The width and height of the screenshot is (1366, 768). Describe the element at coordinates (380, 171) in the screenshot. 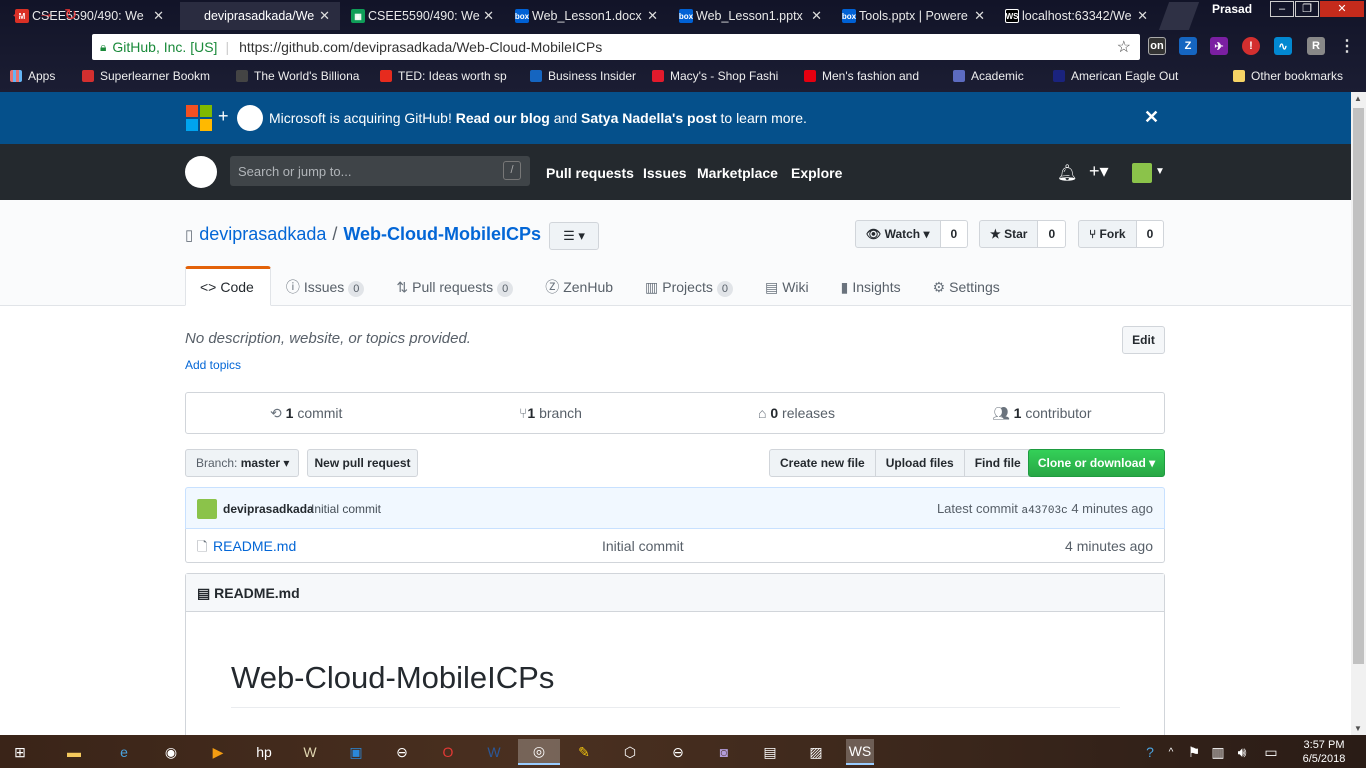

I see `search-input: Search or jump to... /` at that location.